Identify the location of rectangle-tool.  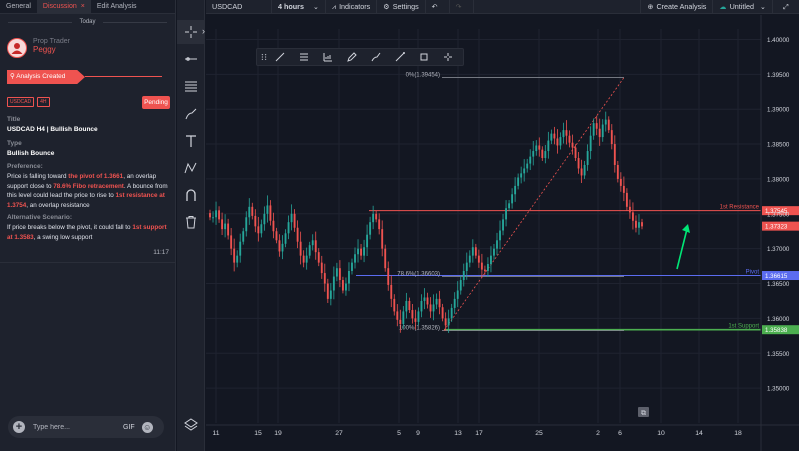
(424, 57).